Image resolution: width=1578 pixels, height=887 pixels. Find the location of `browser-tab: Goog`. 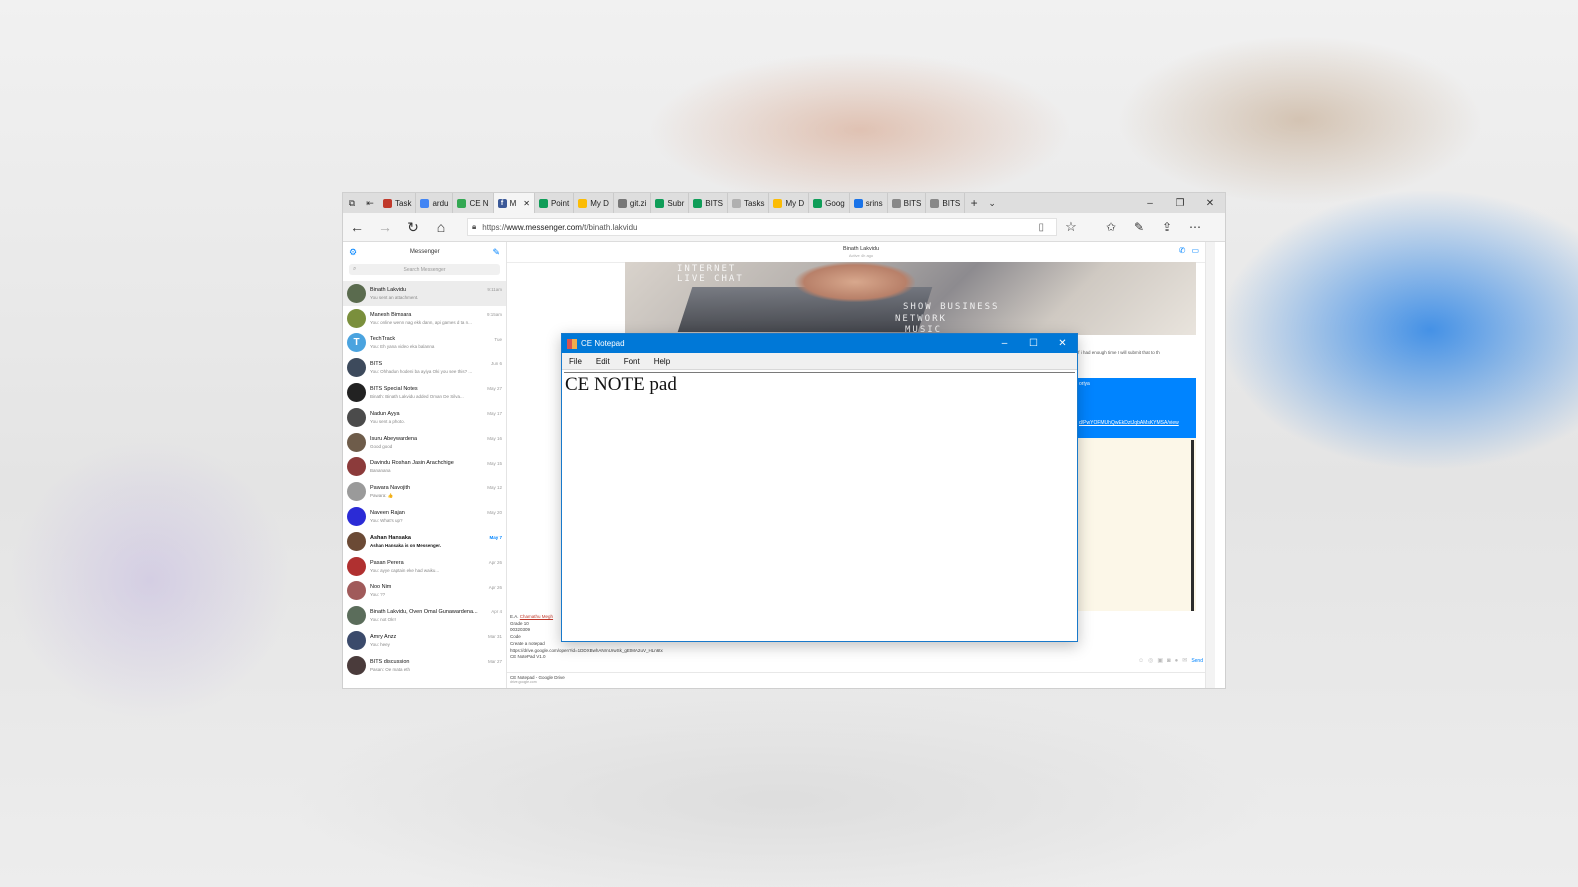

browser-tab: Goog is located at coordinates (829, 203).